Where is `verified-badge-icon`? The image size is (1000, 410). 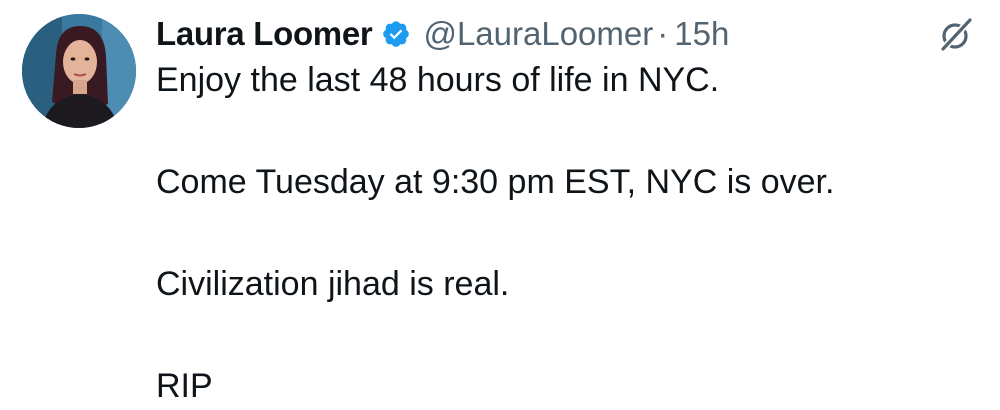 verified-badge-icon is located at coordinates (396, 34).